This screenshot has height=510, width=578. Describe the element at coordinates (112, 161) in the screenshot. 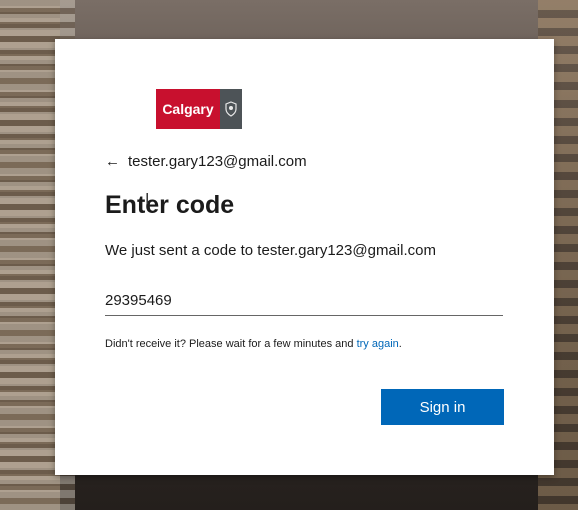

I see `back-arrow-icon: ←` at that location.